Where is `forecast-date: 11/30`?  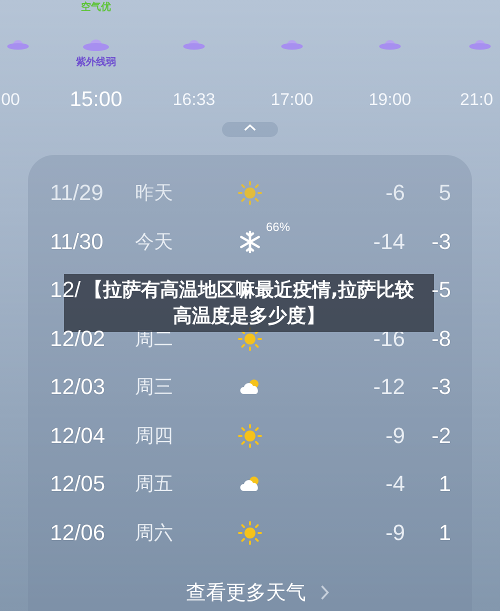
forecast-date: 11/30 is located at coordinates (77, 241).